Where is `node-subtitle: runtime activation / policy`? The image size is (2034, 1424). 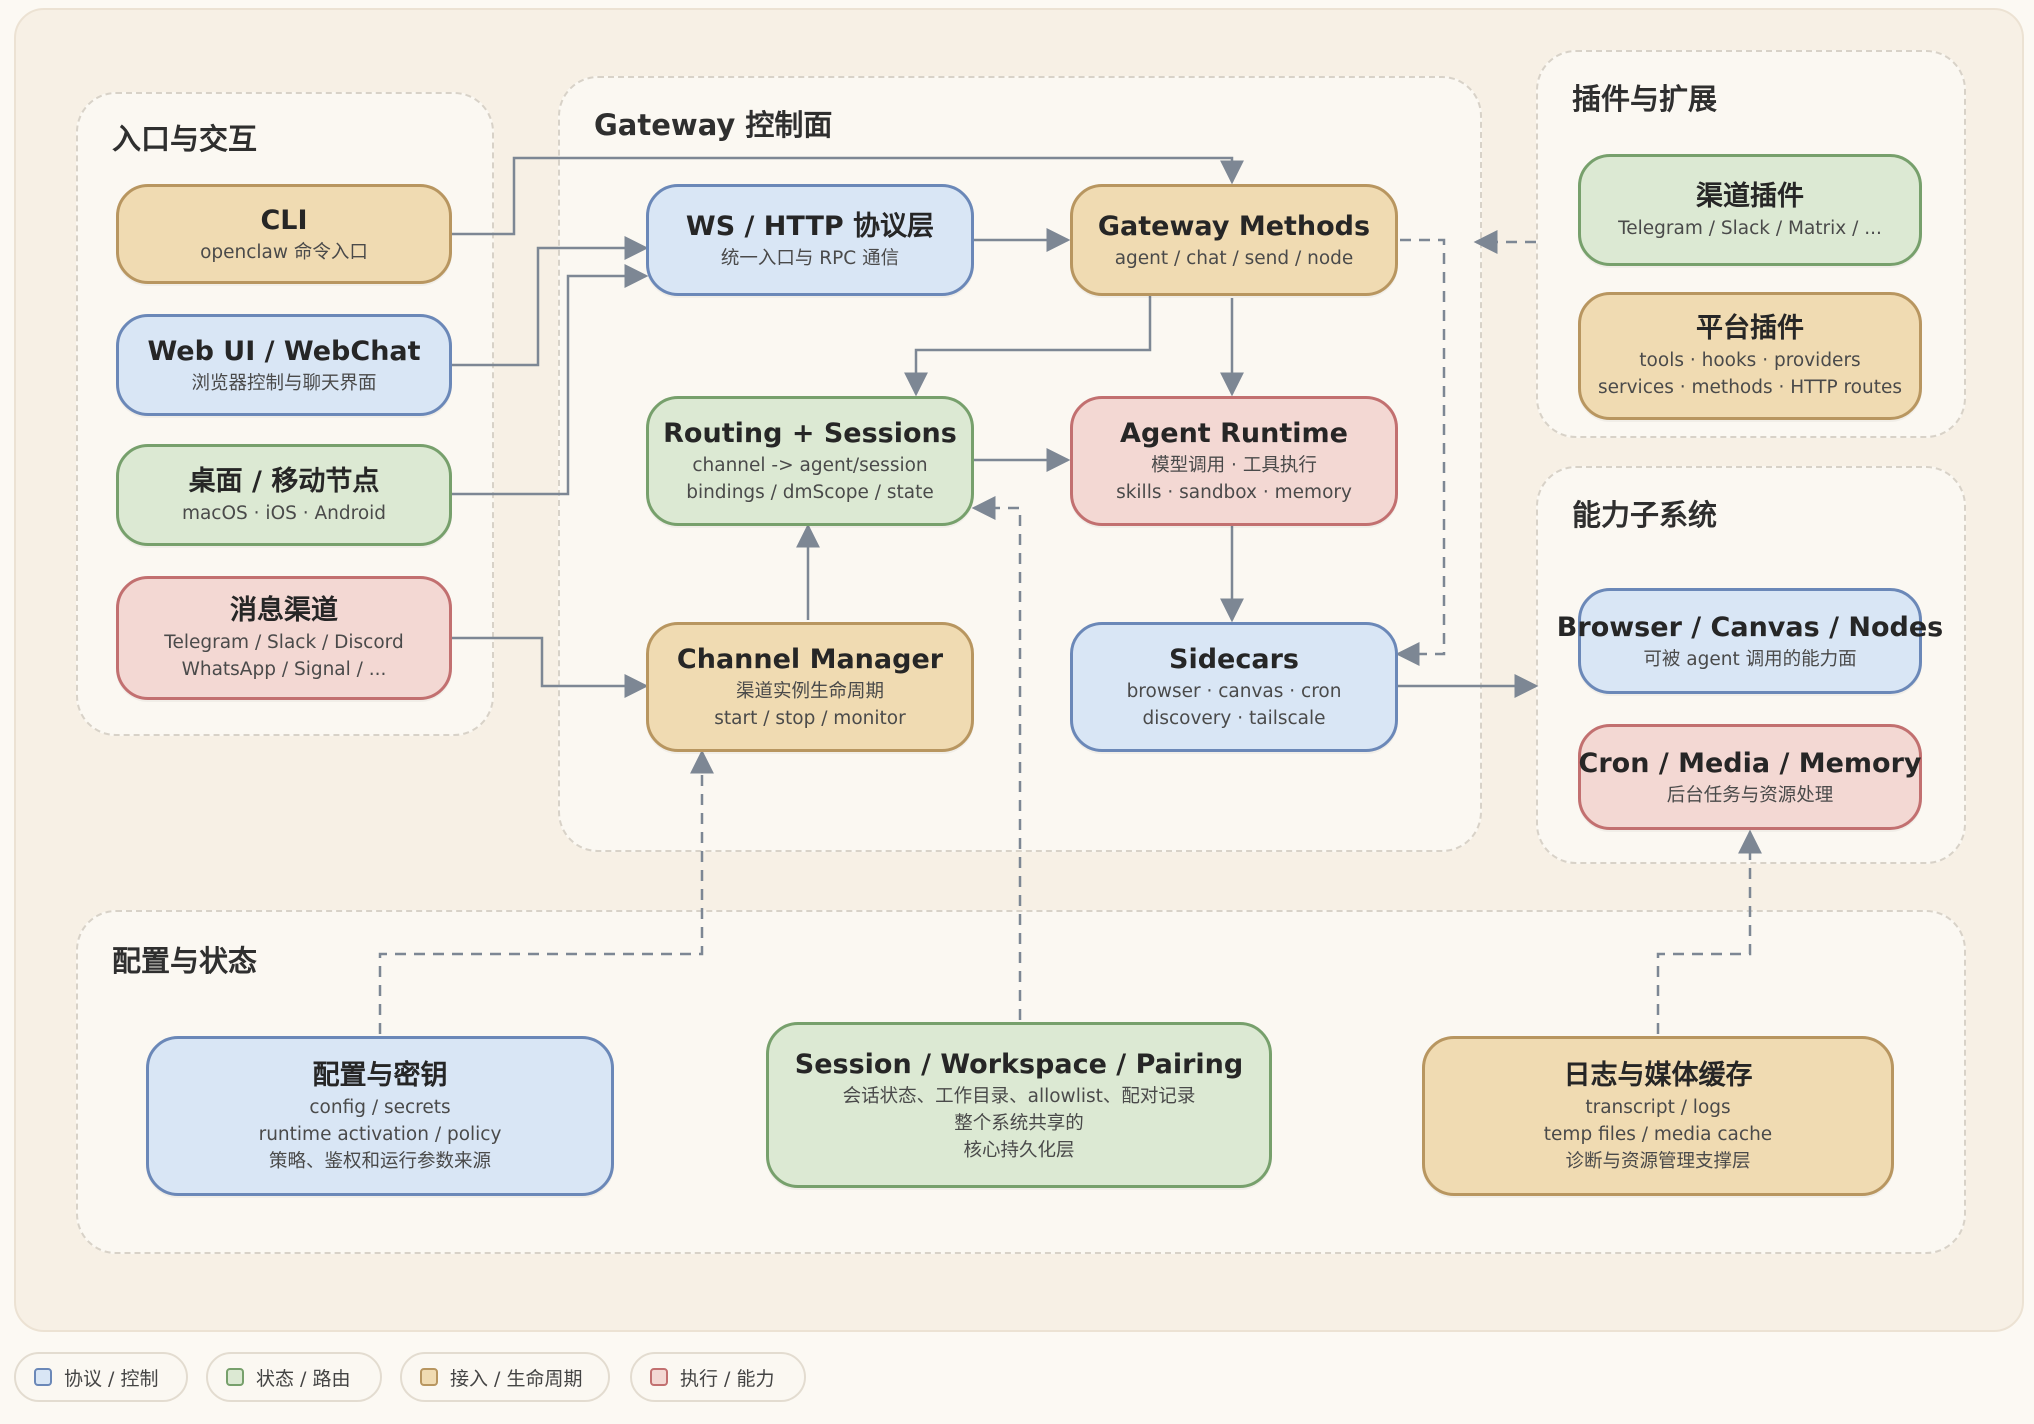 node-subtitle: runtime activation / policy is located at coordinates (380, 1134).